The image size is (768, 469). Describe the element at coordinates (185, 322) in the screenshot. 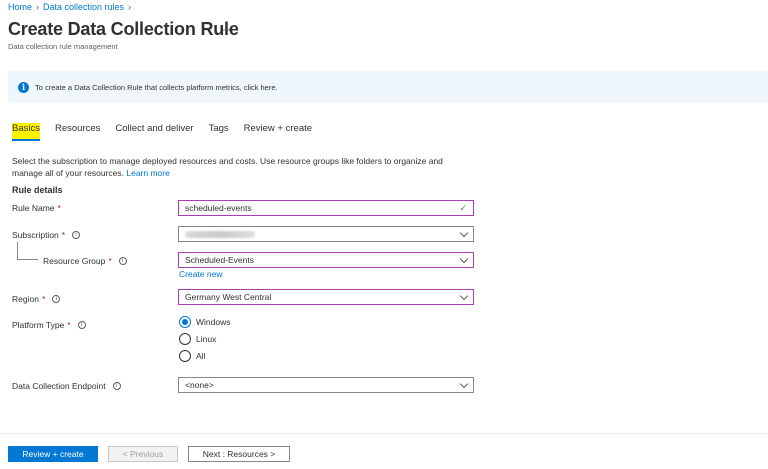

I see `radio-button-selected` at that location.